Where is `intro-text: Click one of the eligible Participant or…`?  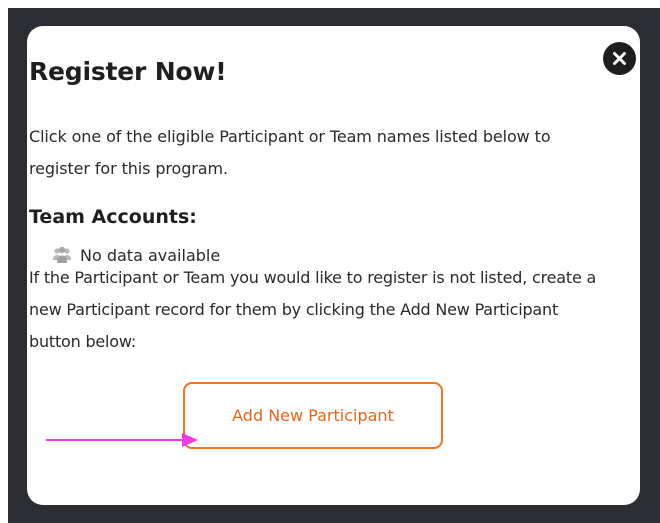 intro-text: Click one of the eligible Participant or… is located at coordinates (290, 152).